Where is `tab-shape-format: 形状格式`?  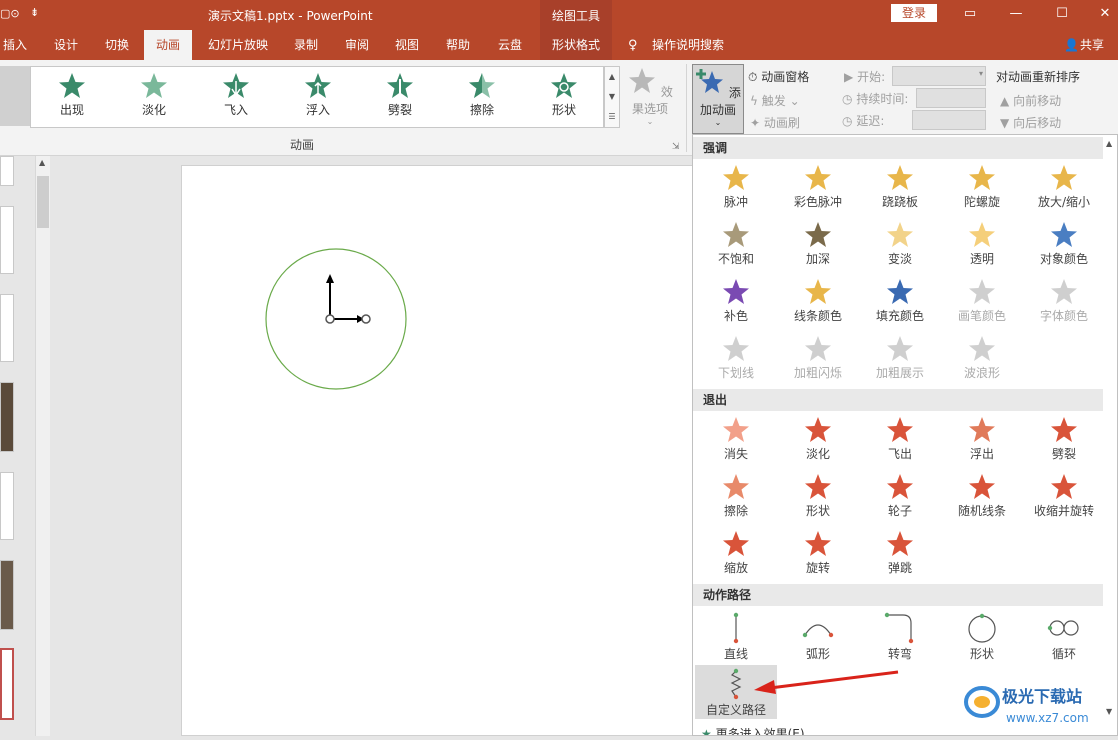 tab-shape-format: 形状格式 is located at coordinates (576, 45).